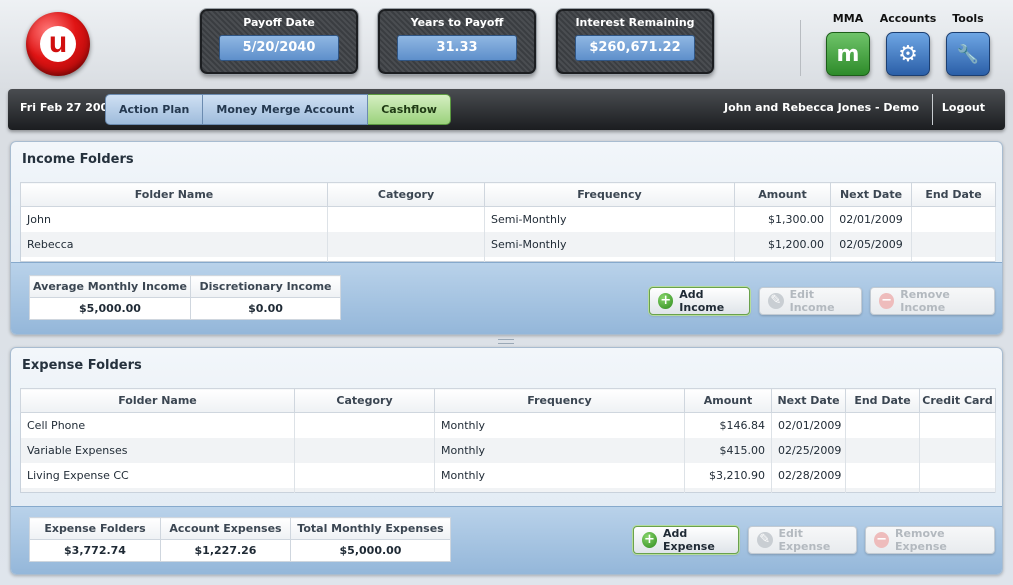 The image size is (1013, 585). I want to click on logo-letter: u, so click(58, 44).